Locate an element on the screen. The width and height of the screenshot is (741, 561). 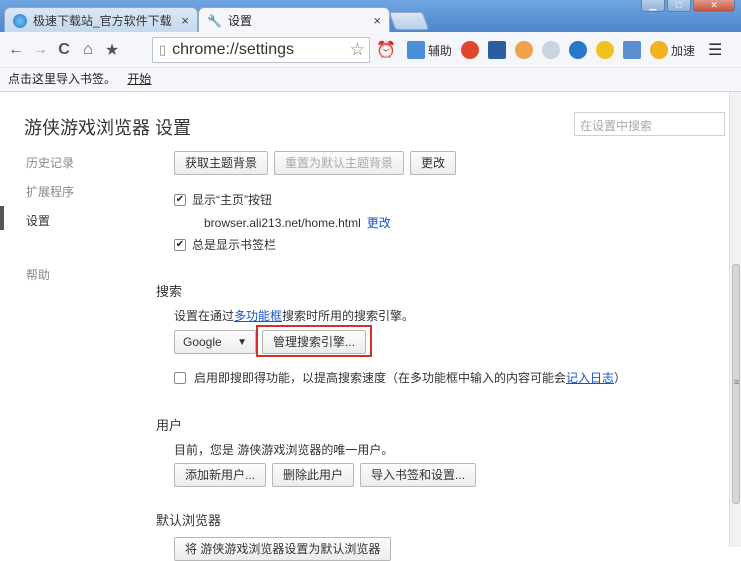
delete-user-button: 删除此用户 is located at coordinates (313, 475).